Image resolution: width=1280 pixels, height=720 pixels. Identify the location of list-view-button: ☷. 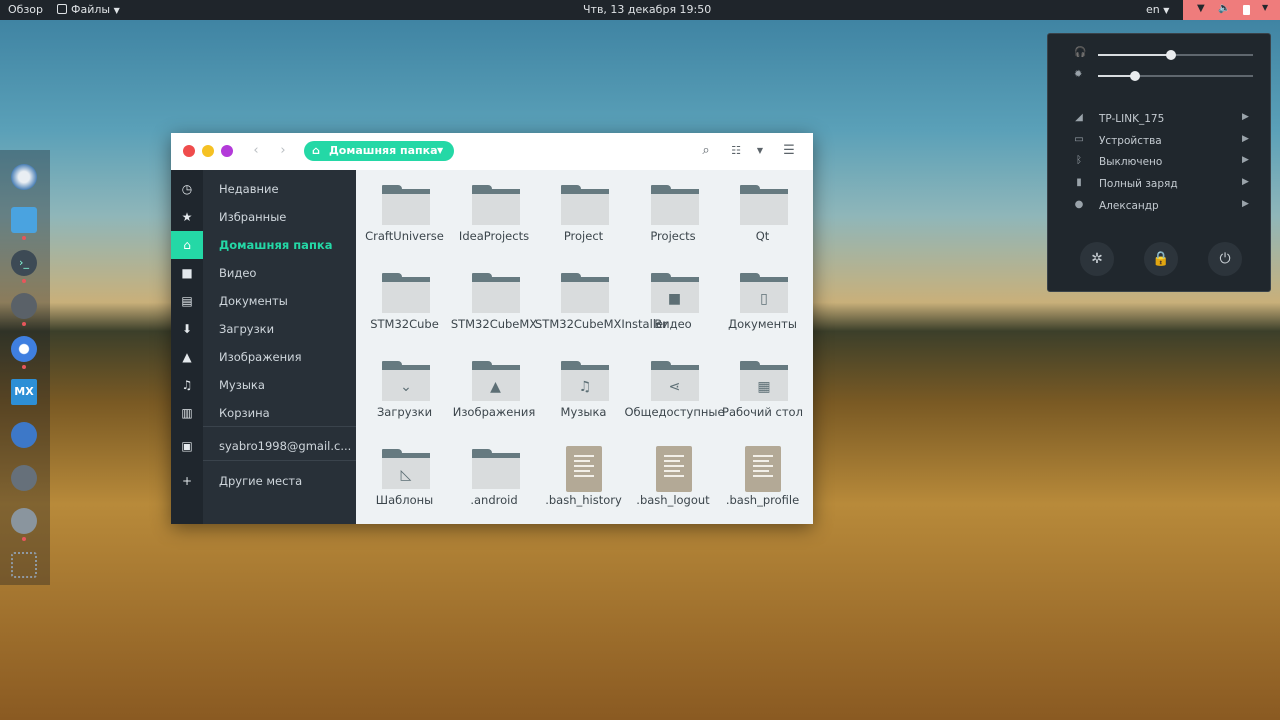
(736, 151).